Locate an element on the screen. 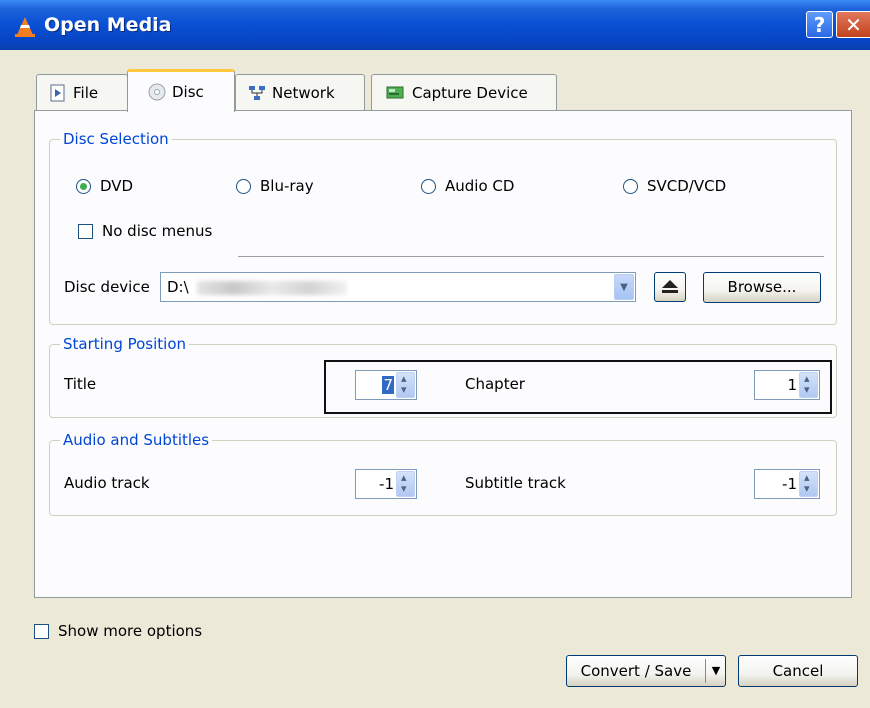 This screenshot has height=708, width=870. radio-svcd-vcd-circle is located at coordinates (630, 186).